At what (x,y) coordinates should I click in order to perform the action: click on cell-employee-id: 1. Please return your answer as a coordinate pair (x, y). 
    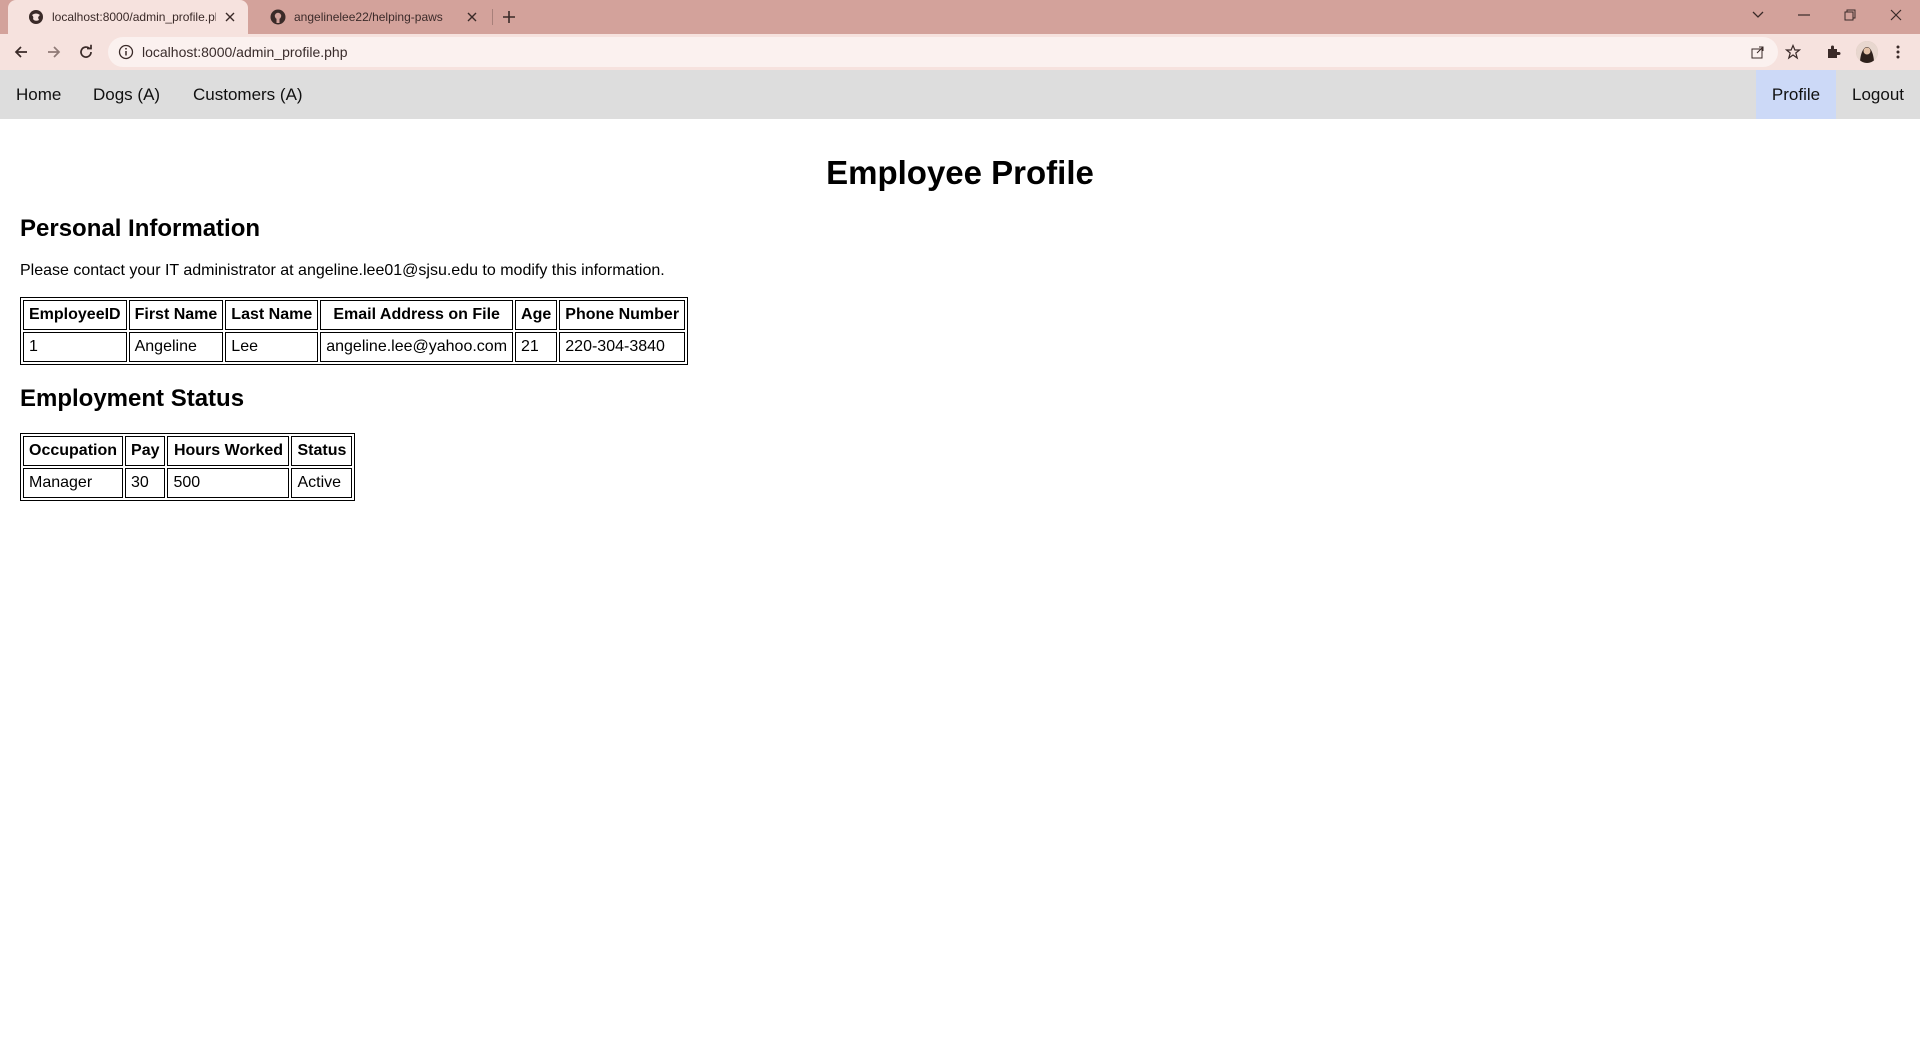
    Looking at the image, I should click on (75, 347).